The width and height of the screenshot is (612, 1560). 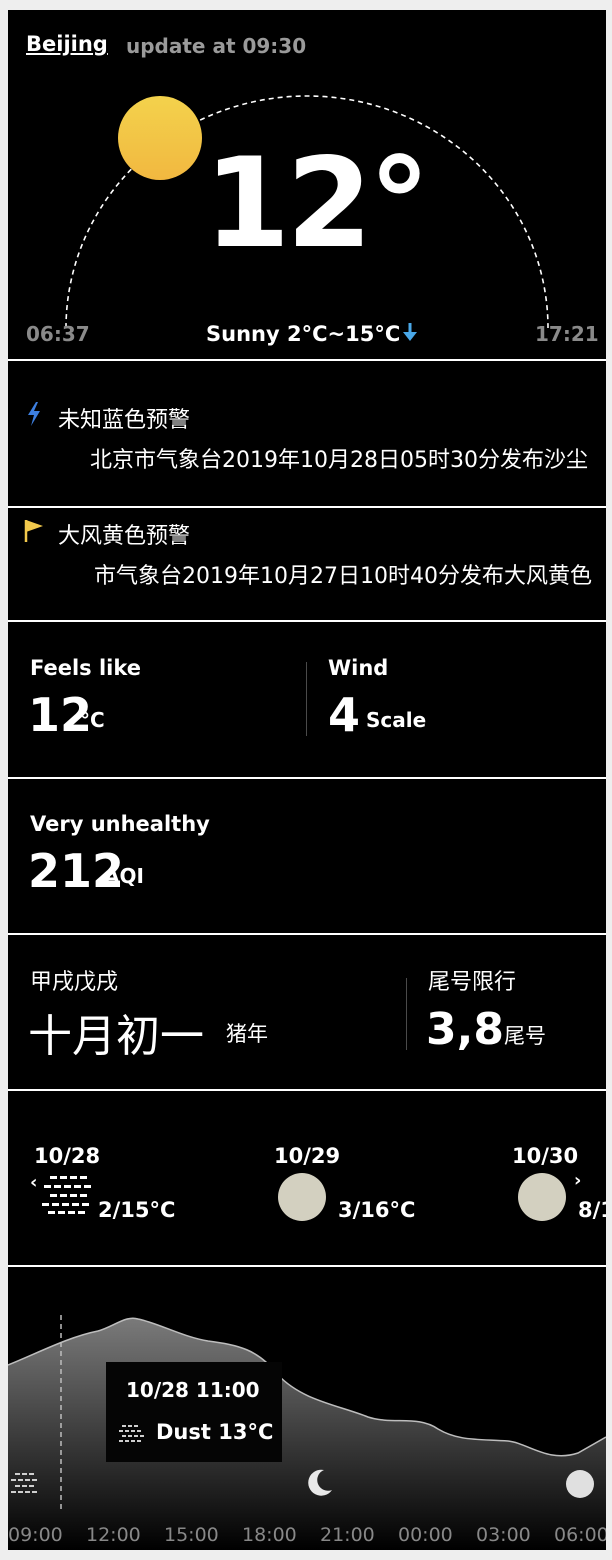 What do you see at coordinates (545, 1156) in the screenshot?
I see `forecast-date: 10/30` at bounding box center [545, 1156].